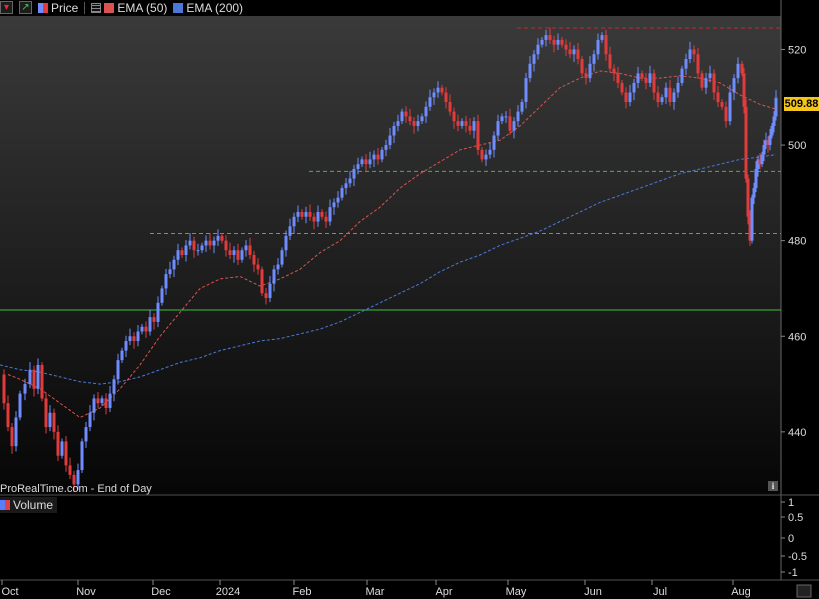  What do you see at coordinates (443, 592) in the screenshot?
I see `x-tick-label: Apr` at bounding box center [443, 592].